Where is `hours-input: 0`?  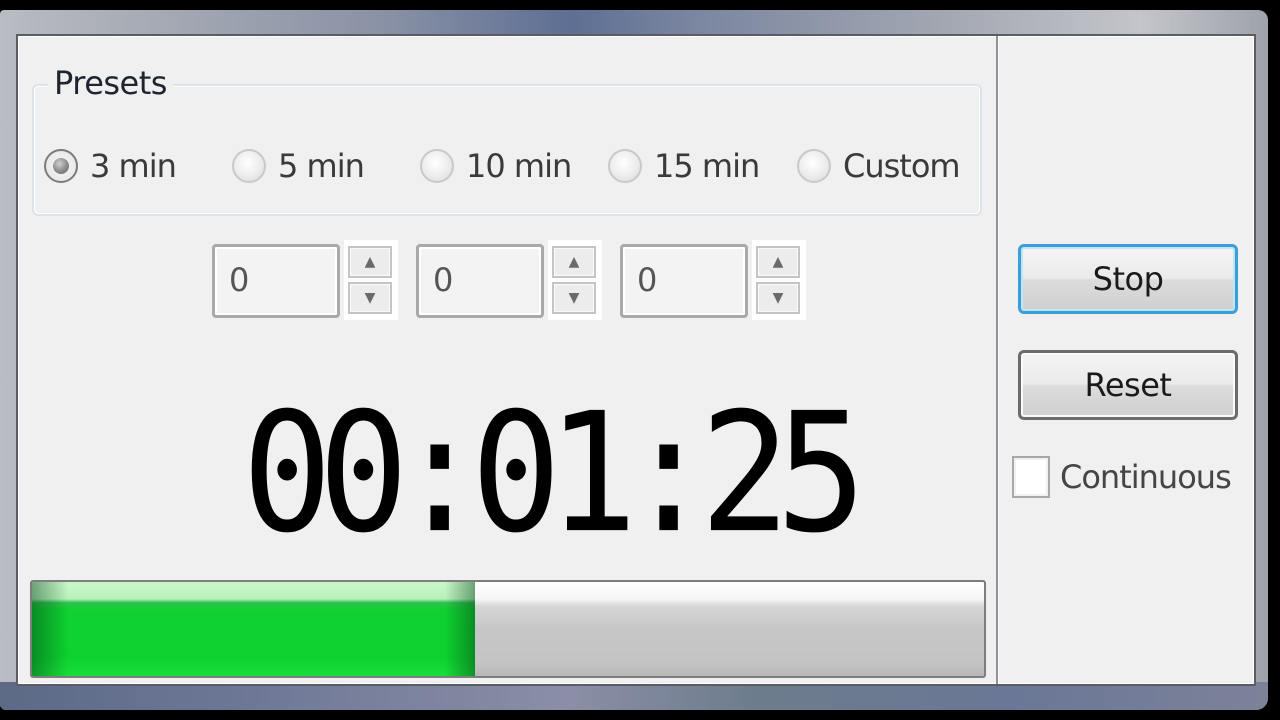
hours-input: 0 is located at coordinates (276, 281).